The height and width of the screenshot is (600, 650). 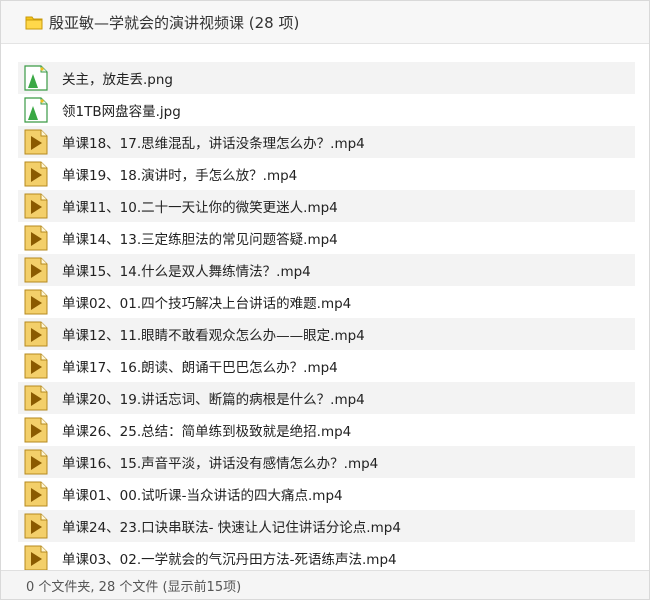 I want to click on file-name: 单课15、14.什么是双人舞练情法？.mp4, so click(x=186, y=272).